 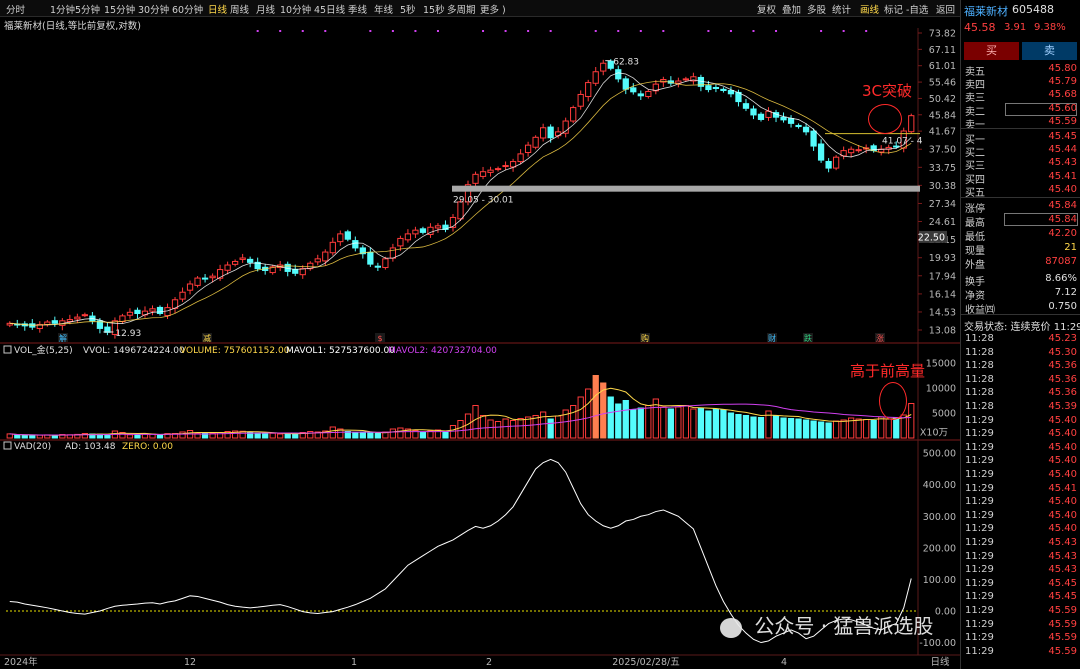 I want to click on price-change: 3.91, so click(x=1015, y=27).